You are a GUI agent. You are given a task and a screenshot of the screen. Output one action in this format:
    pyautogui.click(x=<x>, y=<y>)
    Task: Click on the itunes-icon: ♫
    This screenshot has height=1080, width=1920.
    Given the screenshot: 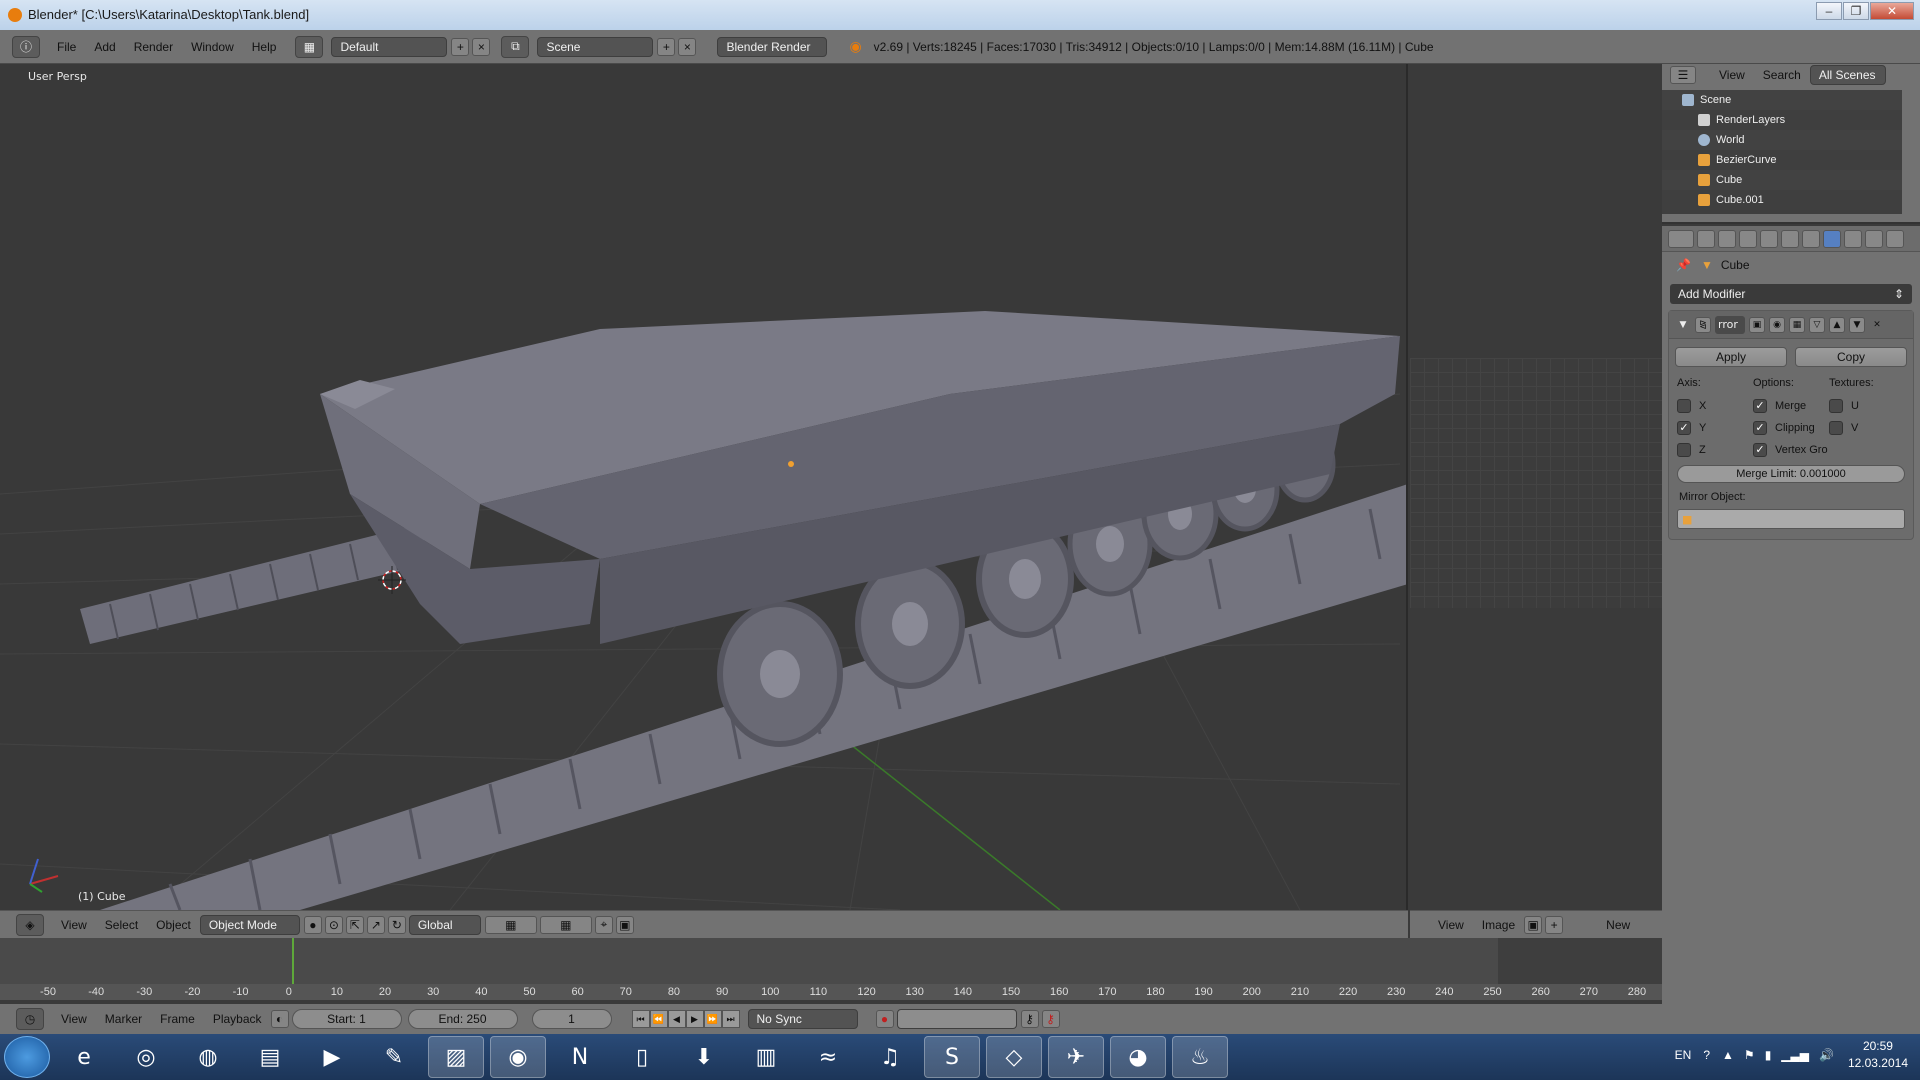 What is the action you would take?
    pyautogui.click(x=890, y=1057)
    